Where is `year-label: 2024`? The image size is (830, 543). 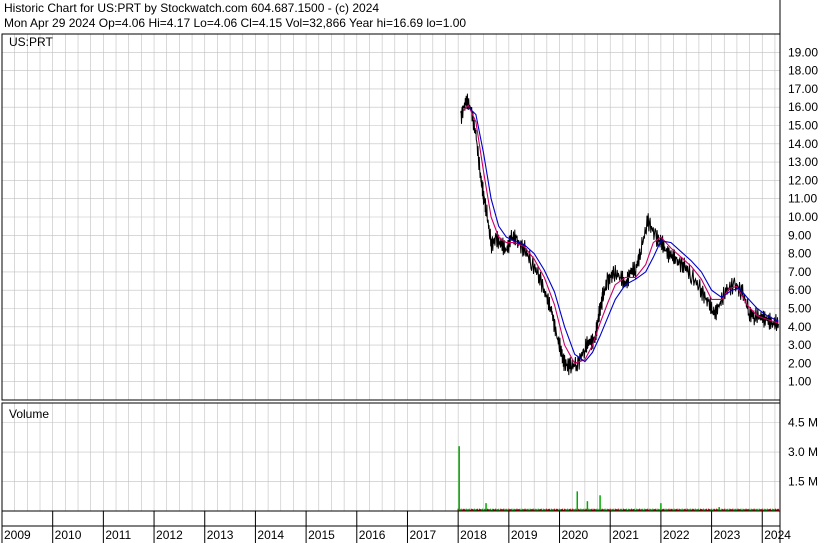 year-label: 2024 is located at coordinates (777, 535).